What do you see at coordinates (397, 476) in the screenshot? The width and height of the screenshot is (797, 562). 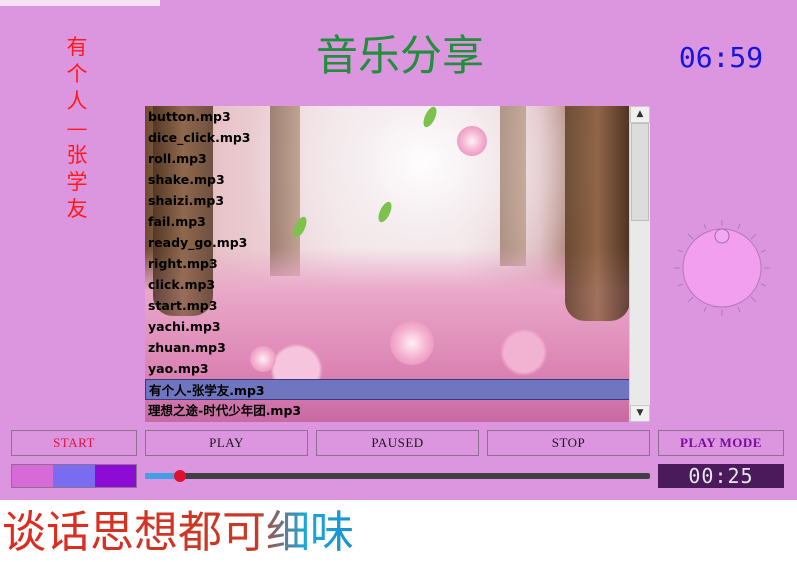 I see `progress-slider` at bounding box center [397, 476].